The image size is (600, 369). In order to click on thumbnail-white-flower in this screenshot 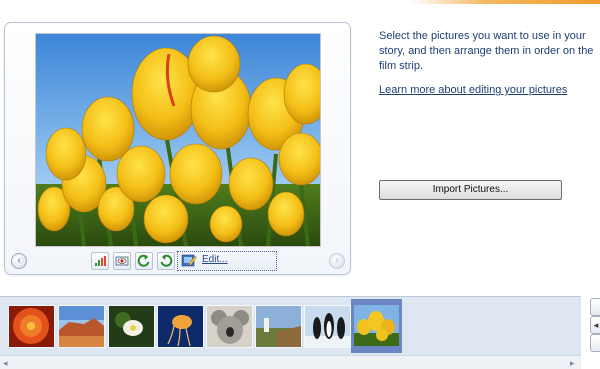, I will do `click(131, 326)`.